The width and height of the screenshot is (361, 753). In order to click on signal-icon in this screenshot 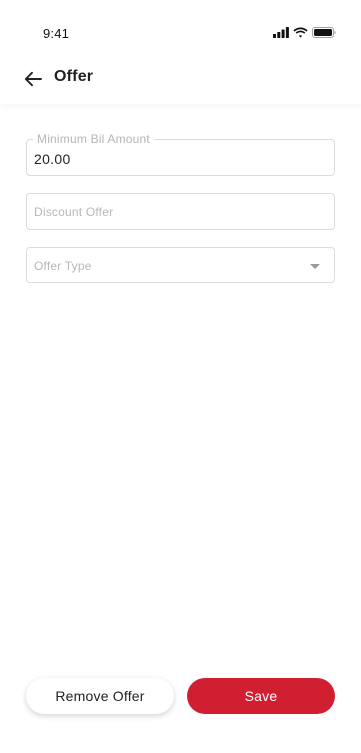, I will do `click(281, 32)`.